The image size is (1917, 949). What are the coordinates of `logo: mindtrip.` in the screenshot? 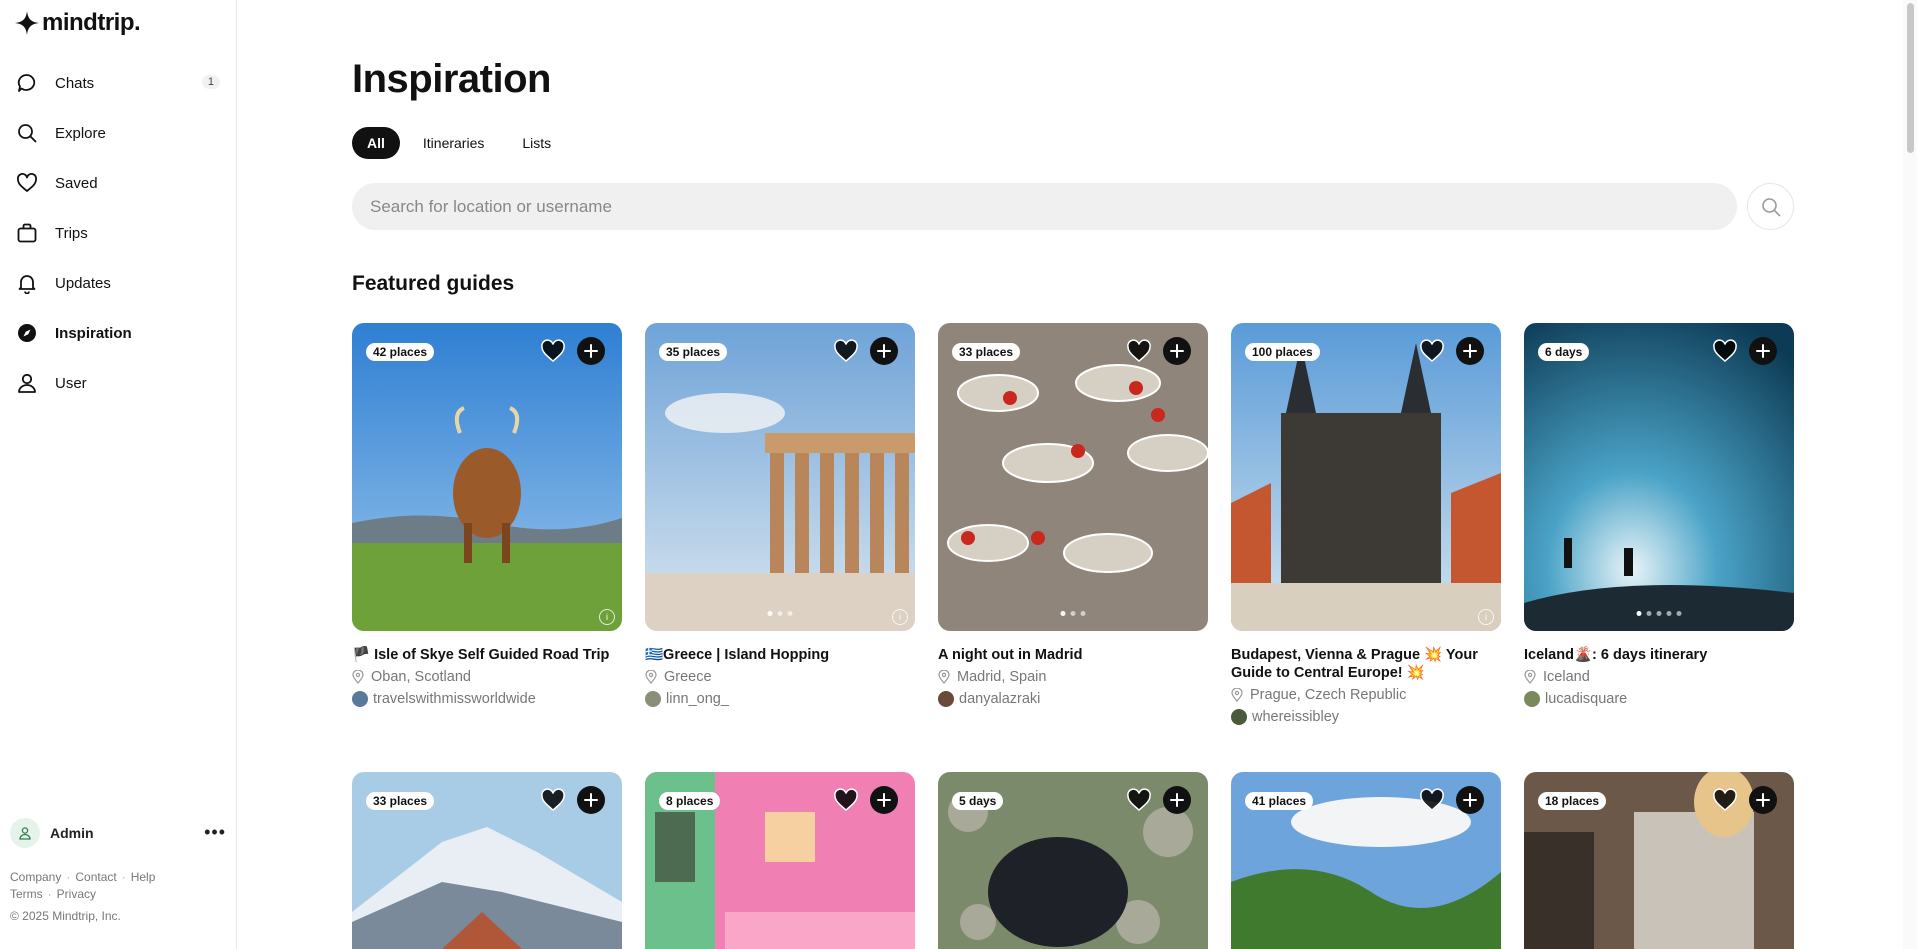 It's located at (77, 23).